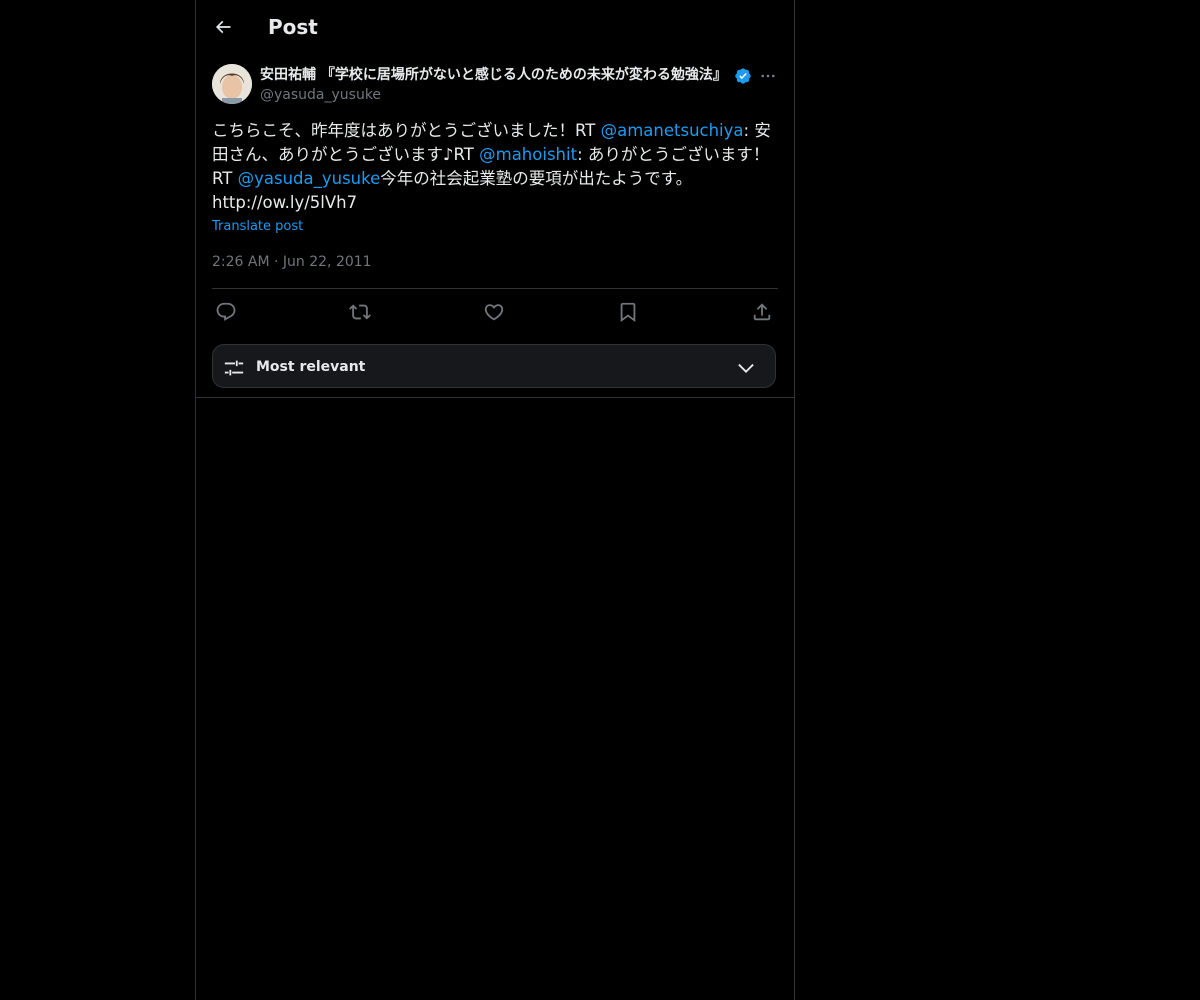 Image resolution: width=1200 pixels, height=1000 pixels. I want to click on divider, so click(495, 288).